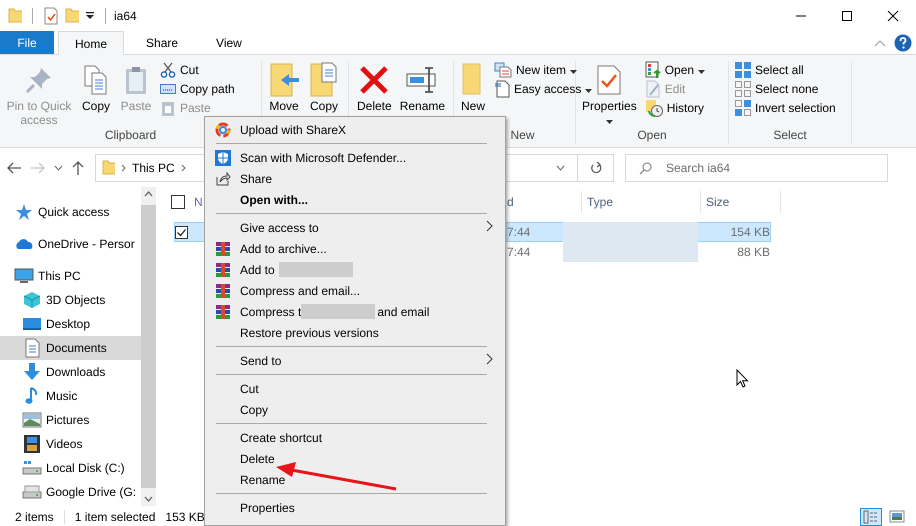 Image resolution: width=916 pixels, height=526 pixels. What do you see at coordinates (753, 252) in the screenshot?
I see `table-cell: 88 KB` at bounding box center [753, 252].